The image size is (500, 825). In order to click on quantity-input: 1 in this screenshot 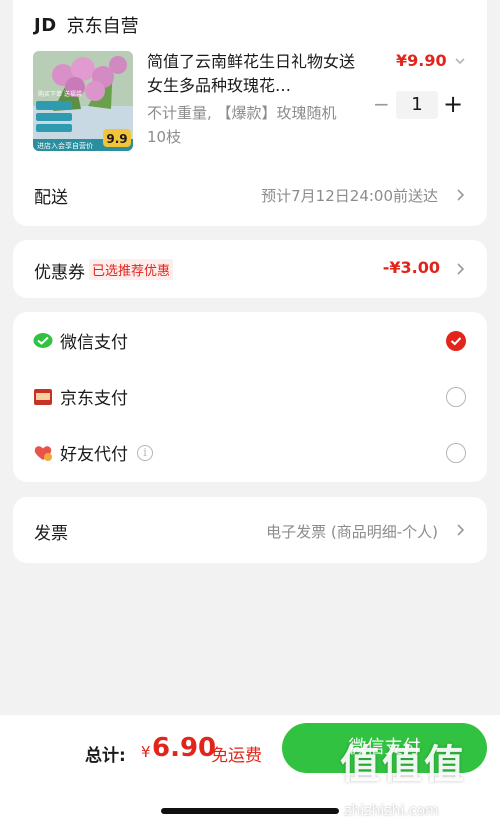, I will do `click(417, 105)`.